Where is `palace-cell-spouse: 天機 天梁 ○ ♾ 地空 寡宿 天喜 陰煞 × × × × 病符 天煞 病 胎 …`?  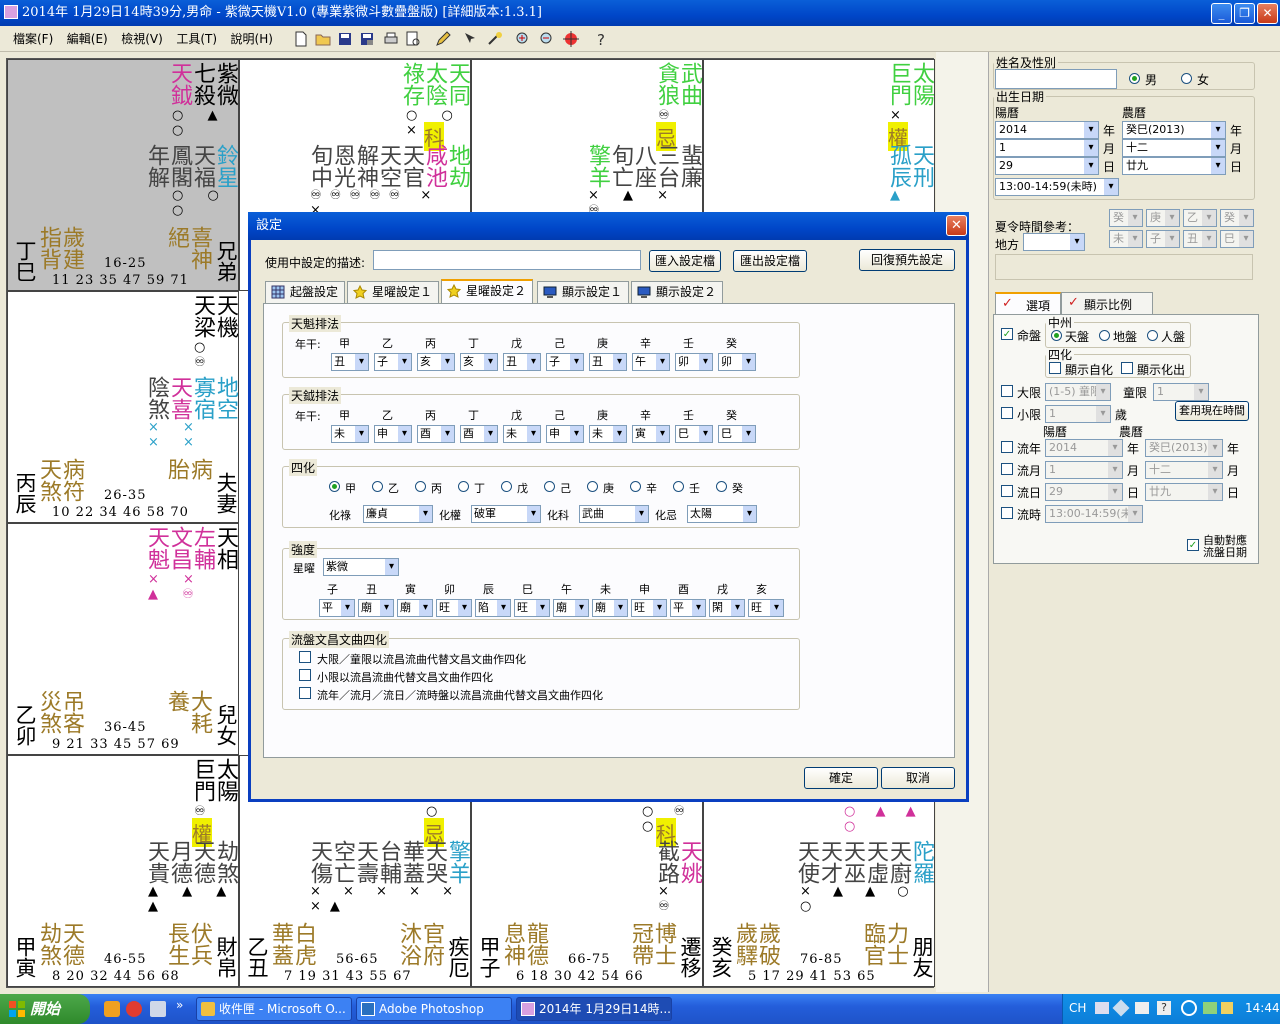
palace-cell-spouse: 天機 天梁 ○ ♾ 地空 寡宿 天喜 陰煞 × × × × 病符 天煞 病 胎 … is located at coordinates (123, 407).